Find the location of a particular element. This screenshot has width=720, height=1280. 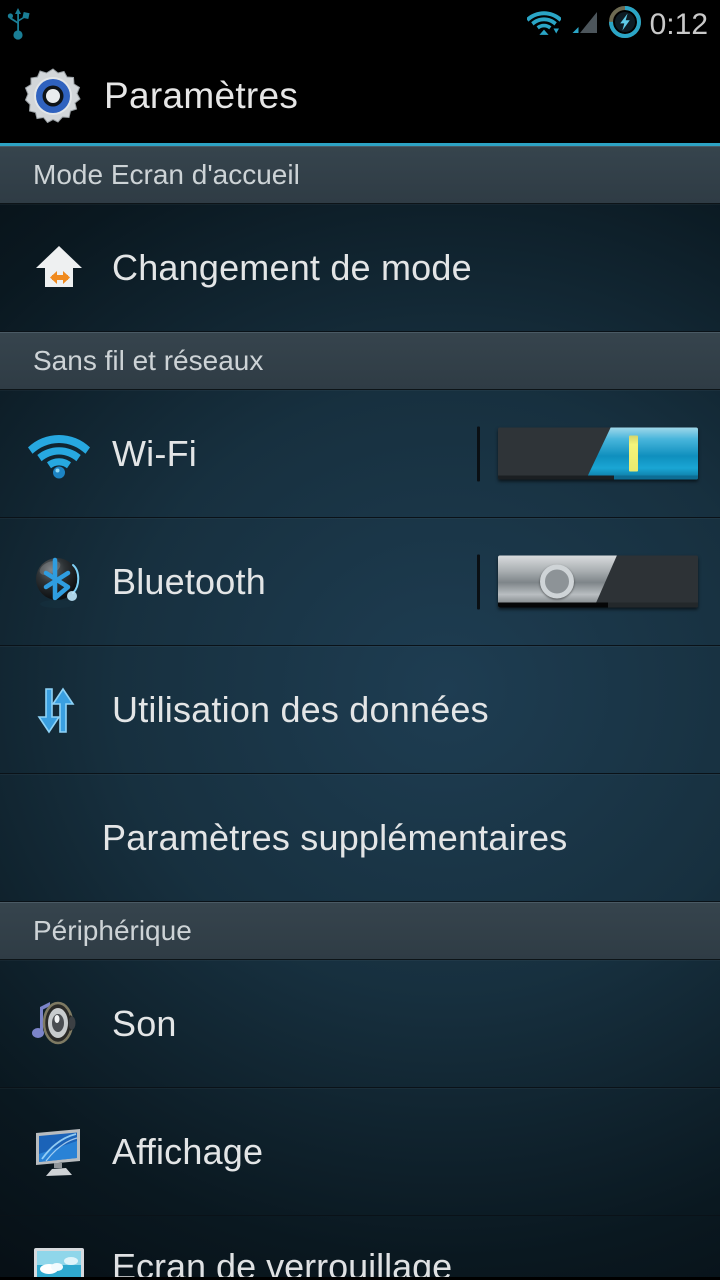

row-bluetooth: Bluetooth is located at coordinates (360, 582).